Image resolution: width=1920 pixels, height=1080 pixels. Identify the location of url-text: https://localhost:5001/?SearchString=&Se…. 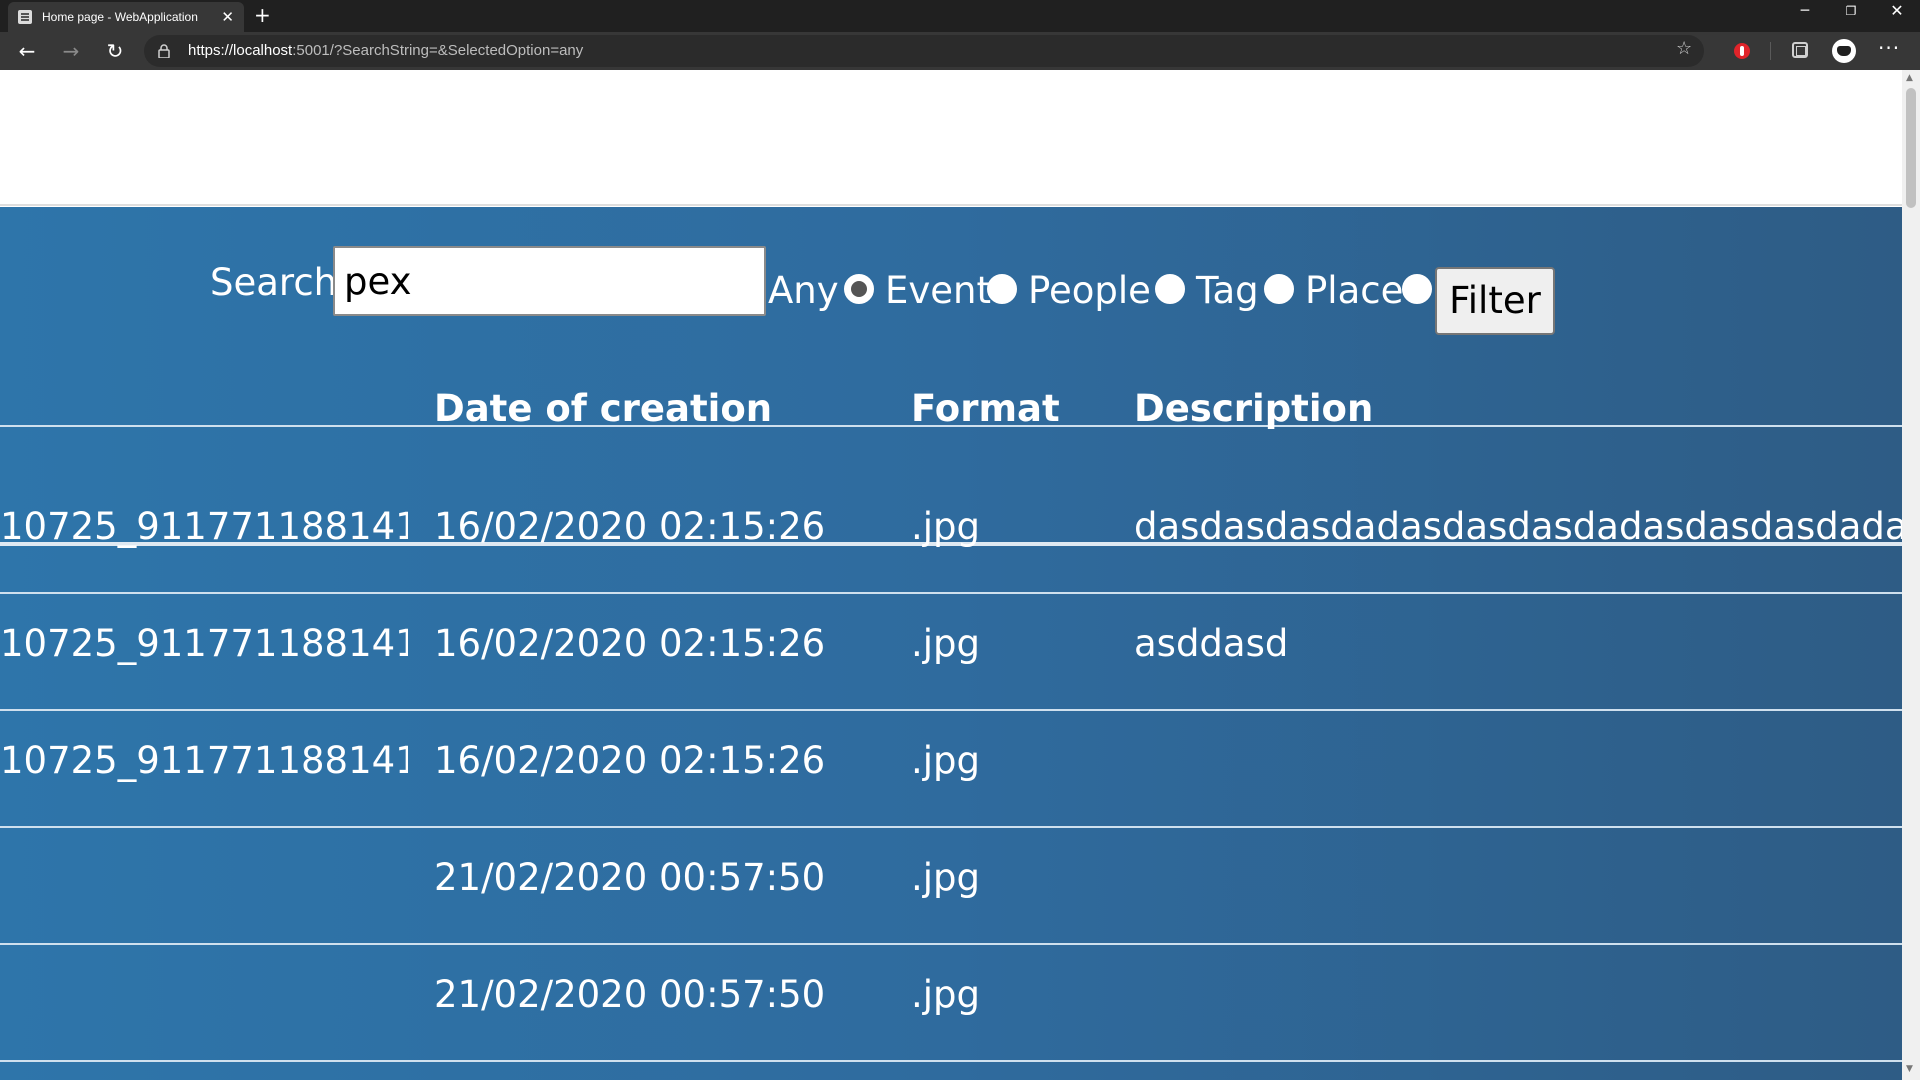
(385, 50).